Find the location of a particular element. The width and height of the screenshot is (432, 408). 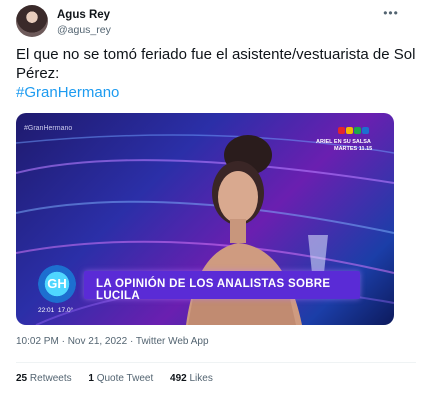

more-dots-icon: ••• is located at coordinates (391, 13).